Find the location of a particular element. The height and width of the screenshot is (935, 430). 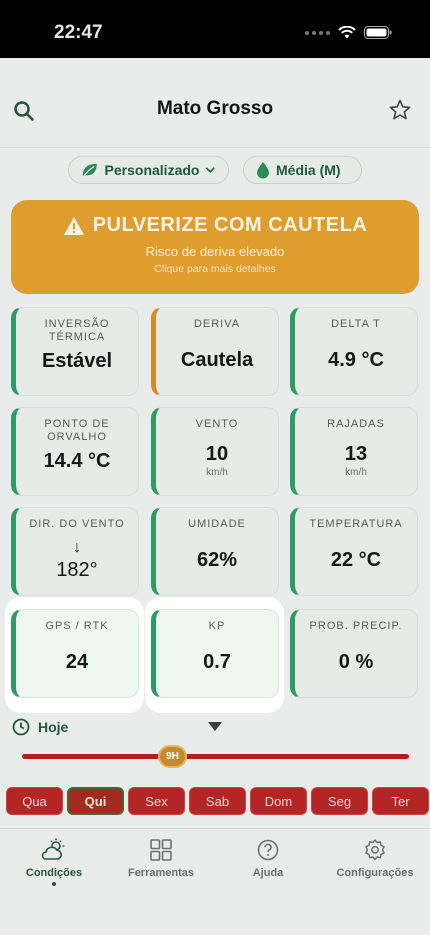

card-direcao-vento: DIR. DO VENTO ↓ 182° is located at coordinates (75, 551).